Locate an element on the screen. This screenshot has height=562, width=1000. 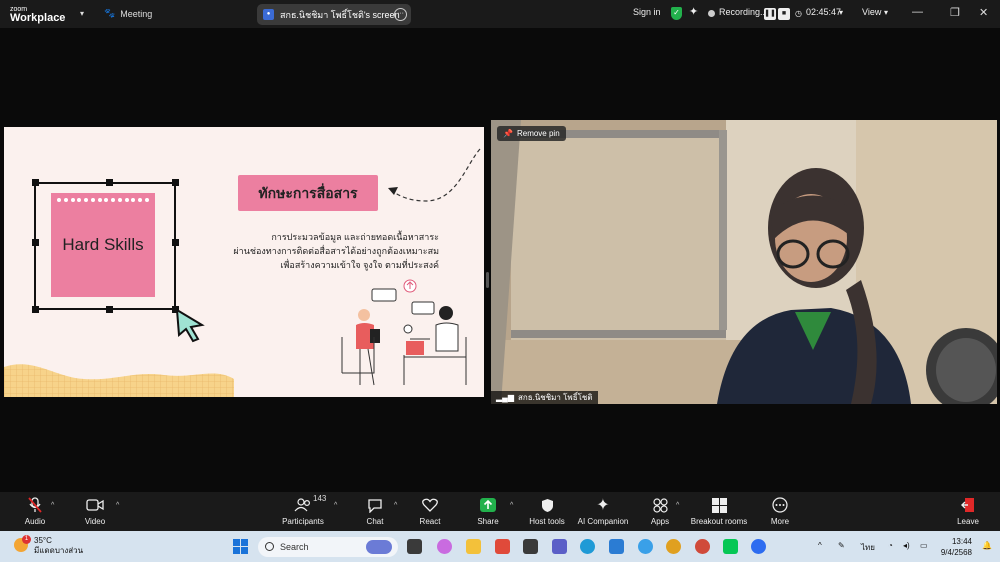
copilot-icon is located at coordinates (444, 546).